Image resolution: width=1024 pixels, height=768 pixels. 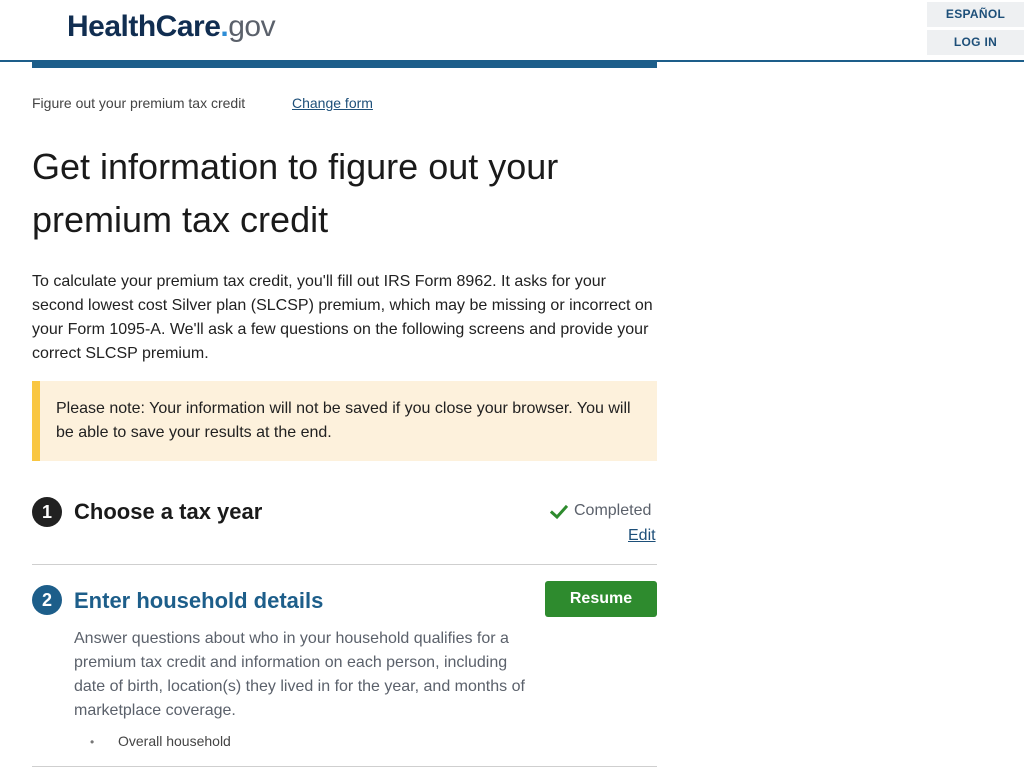 What do you see at coordinates (601, 599) in the screenshot?
I see `resume-button: Resume` at bounding box center [601, 599].